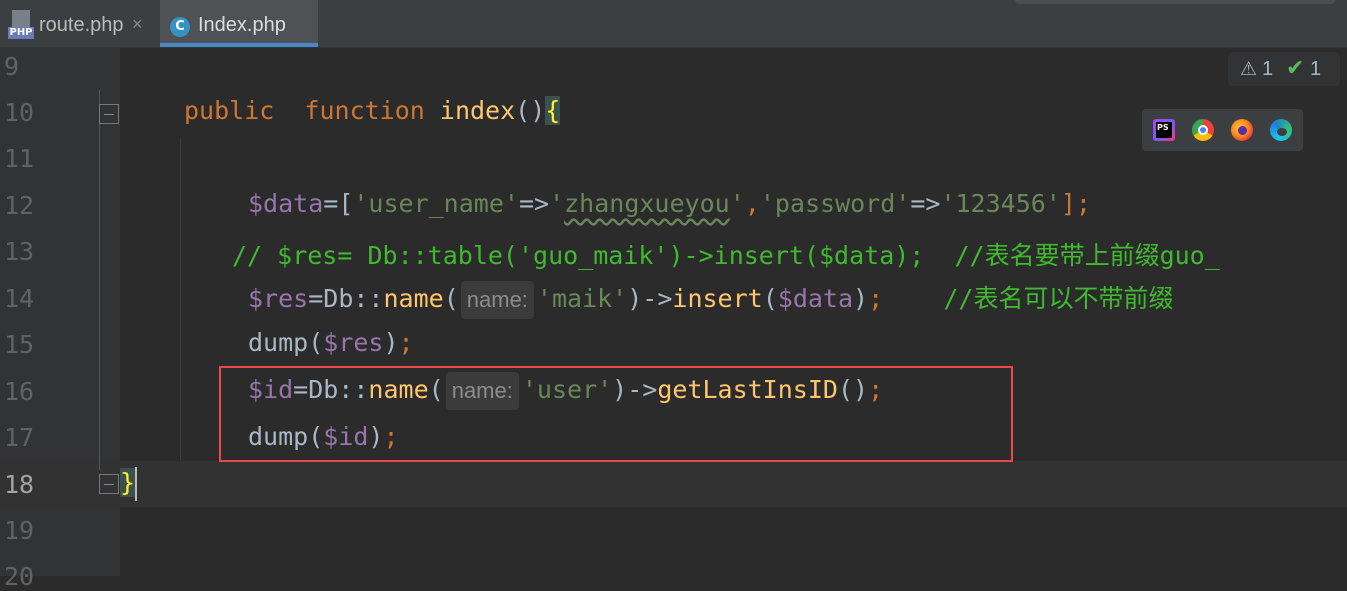 This screenshot has height=591, width=1347. Describe the element at coordinates (19, 112) in the screenshot. I see `line-number: 10` at that location.